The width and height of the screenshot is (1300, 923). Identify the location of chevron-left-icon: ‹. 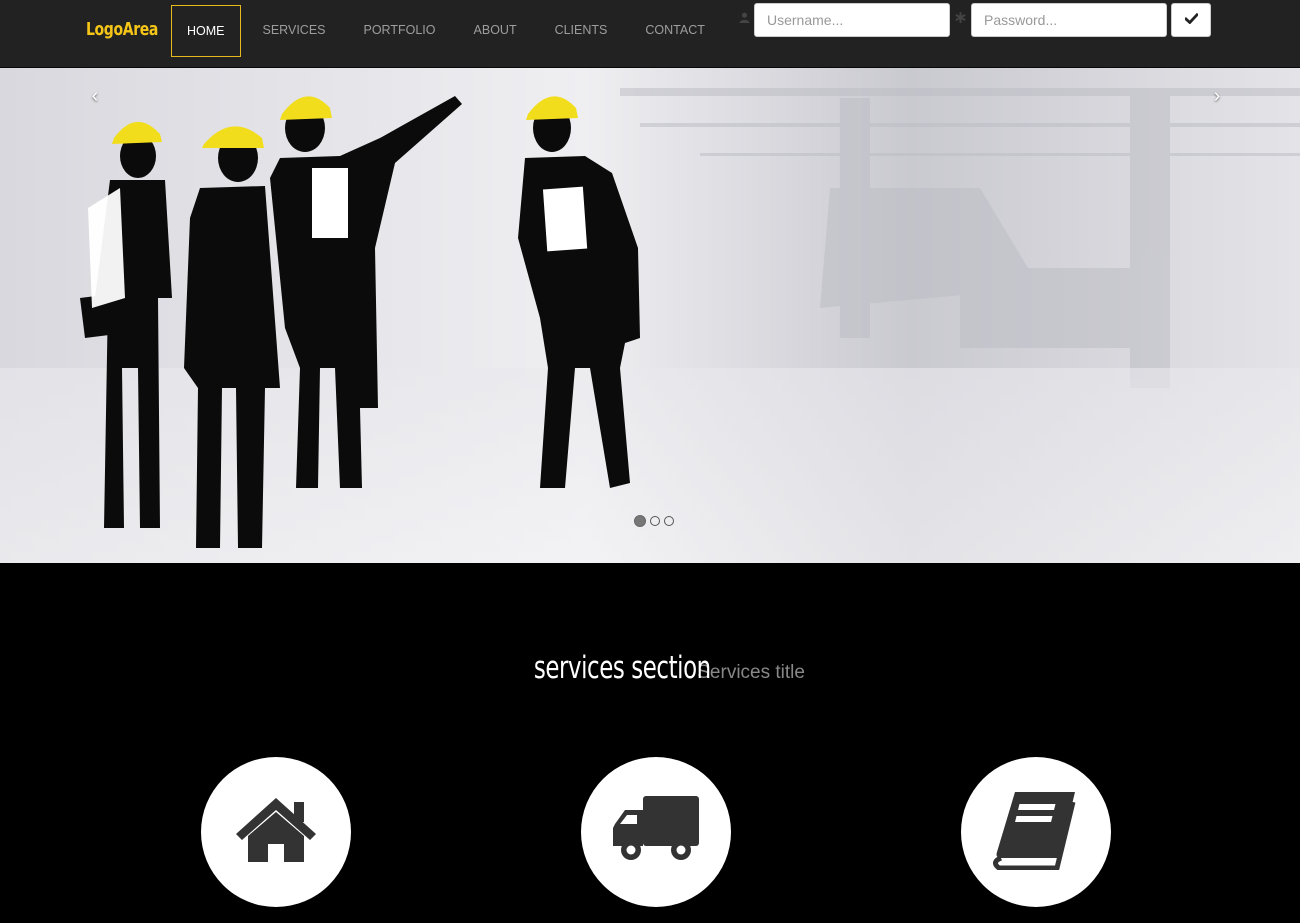
(95, 96).